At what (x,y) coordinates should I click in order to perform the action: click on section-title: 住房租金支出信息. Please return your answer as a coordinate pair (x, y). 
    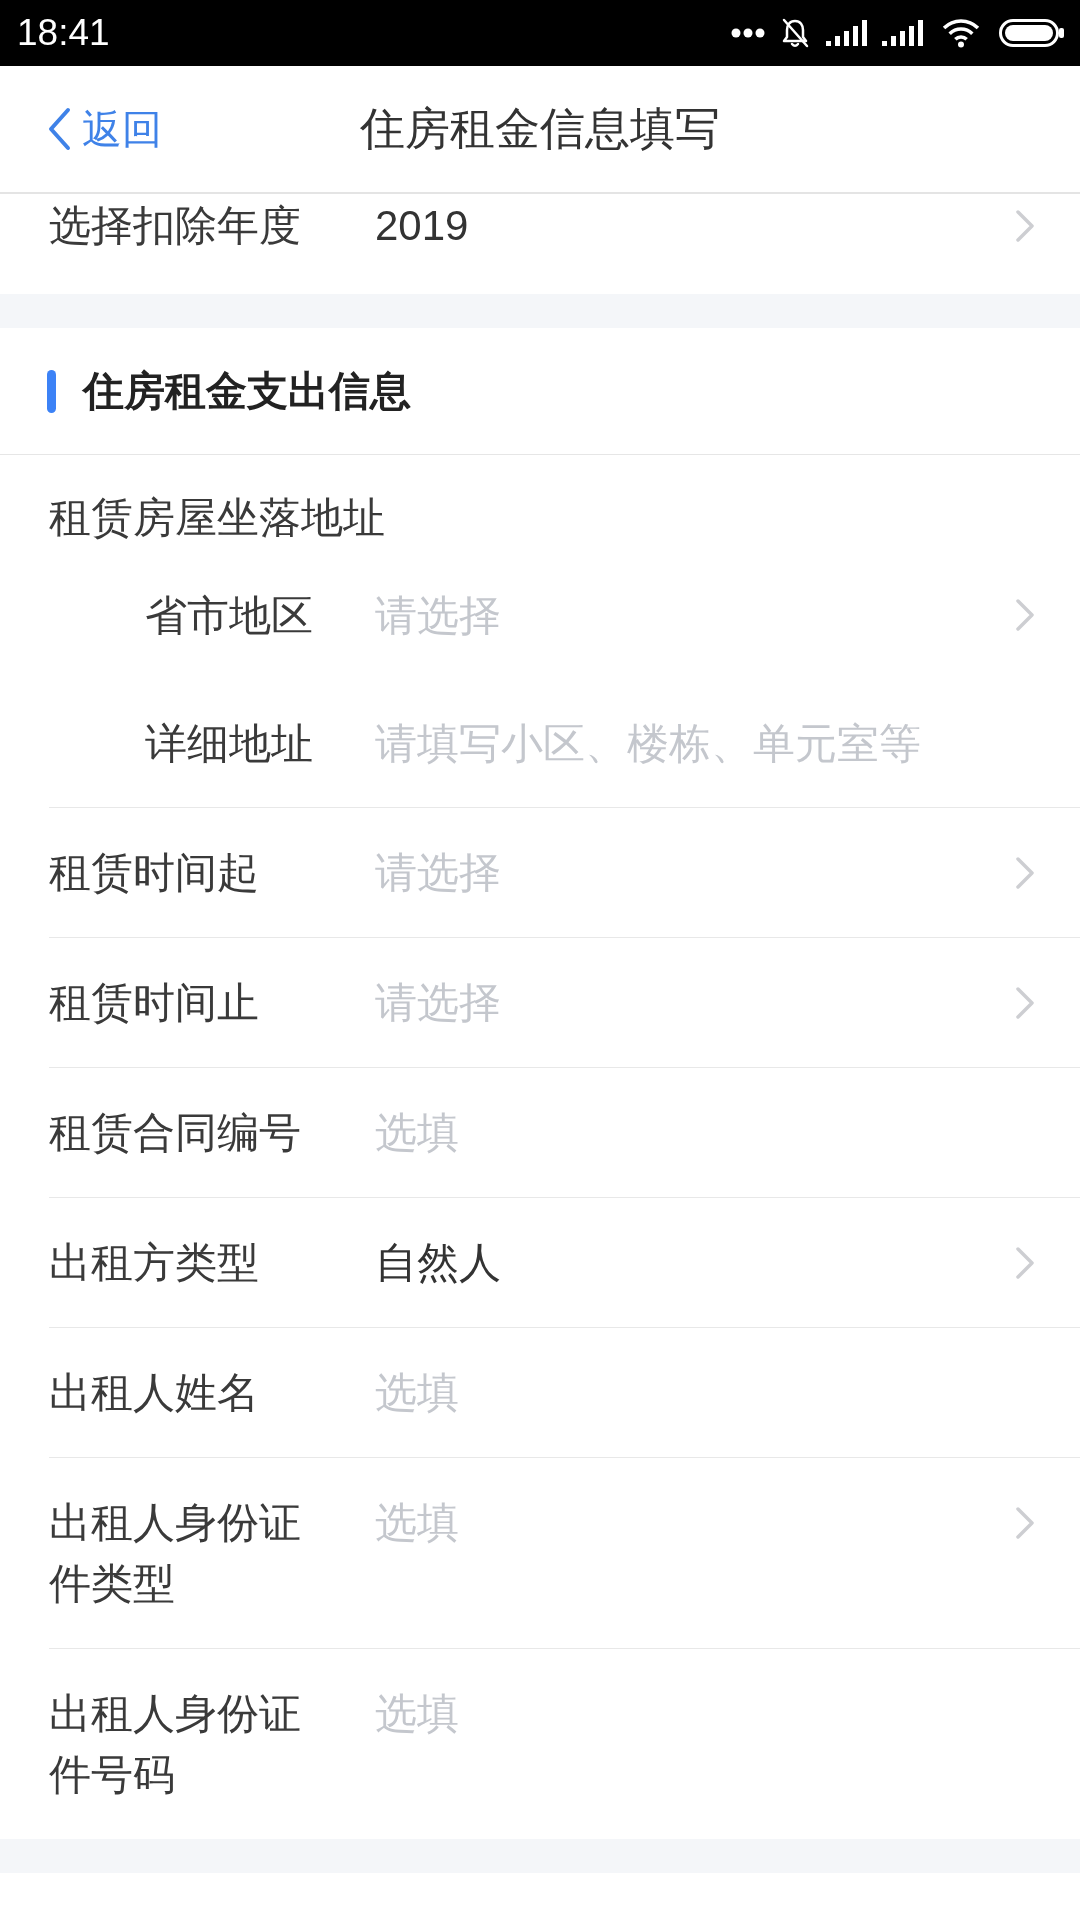
    Looking at the image, I should click on (247, 391).